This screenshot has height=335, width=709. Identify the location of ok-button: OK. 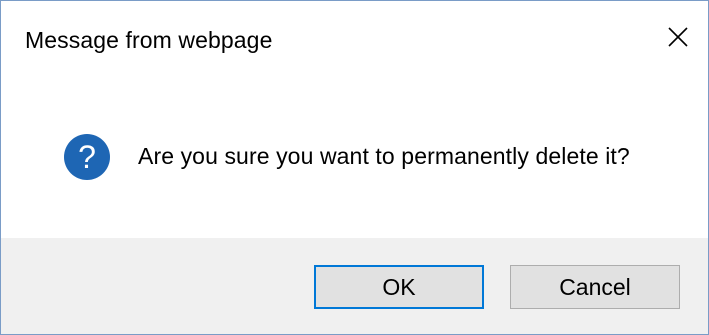
(399, 287).